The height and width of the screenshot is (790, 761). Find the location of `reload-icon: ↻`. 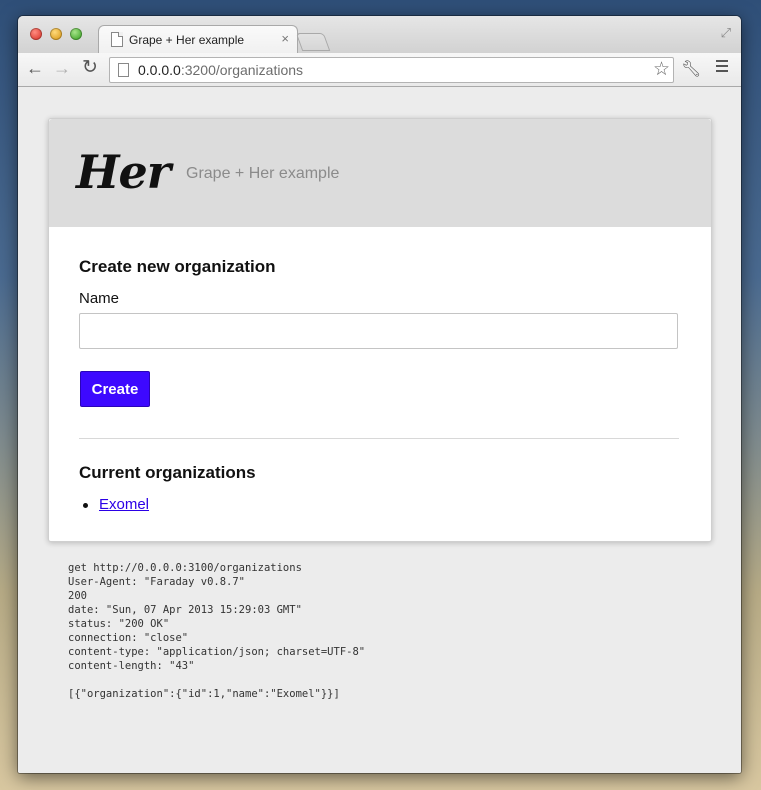

reload-icon: ↻ is located at coordinates (90, 68).